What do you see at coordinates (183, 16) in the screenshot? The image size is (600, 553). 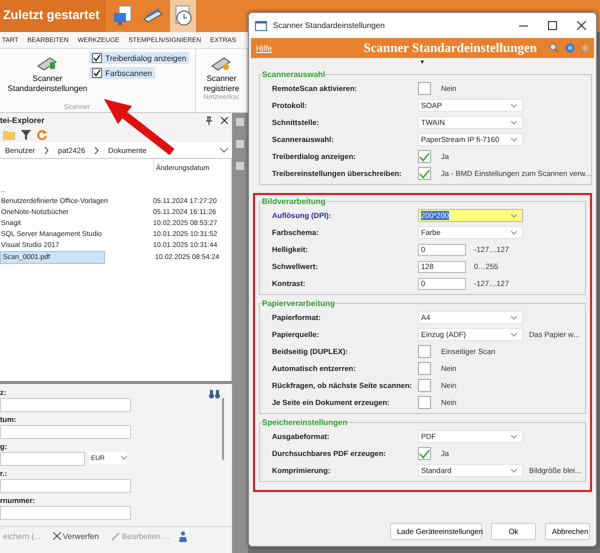 I see `clock-icon` at bounding box center [183, 16].